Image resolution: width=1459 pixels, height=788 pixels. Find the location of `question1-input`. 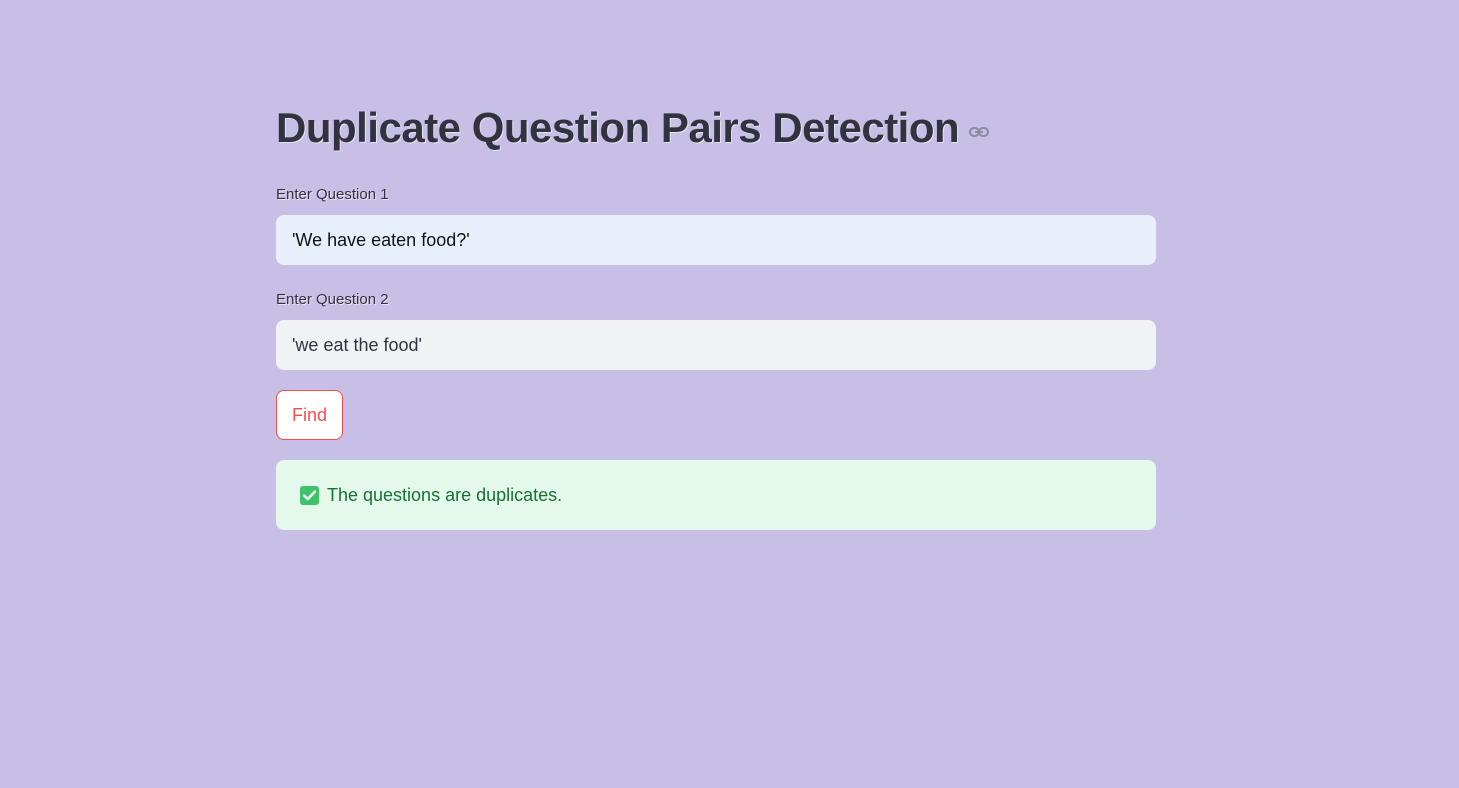

question1-input is located at coordinates (716, 240).